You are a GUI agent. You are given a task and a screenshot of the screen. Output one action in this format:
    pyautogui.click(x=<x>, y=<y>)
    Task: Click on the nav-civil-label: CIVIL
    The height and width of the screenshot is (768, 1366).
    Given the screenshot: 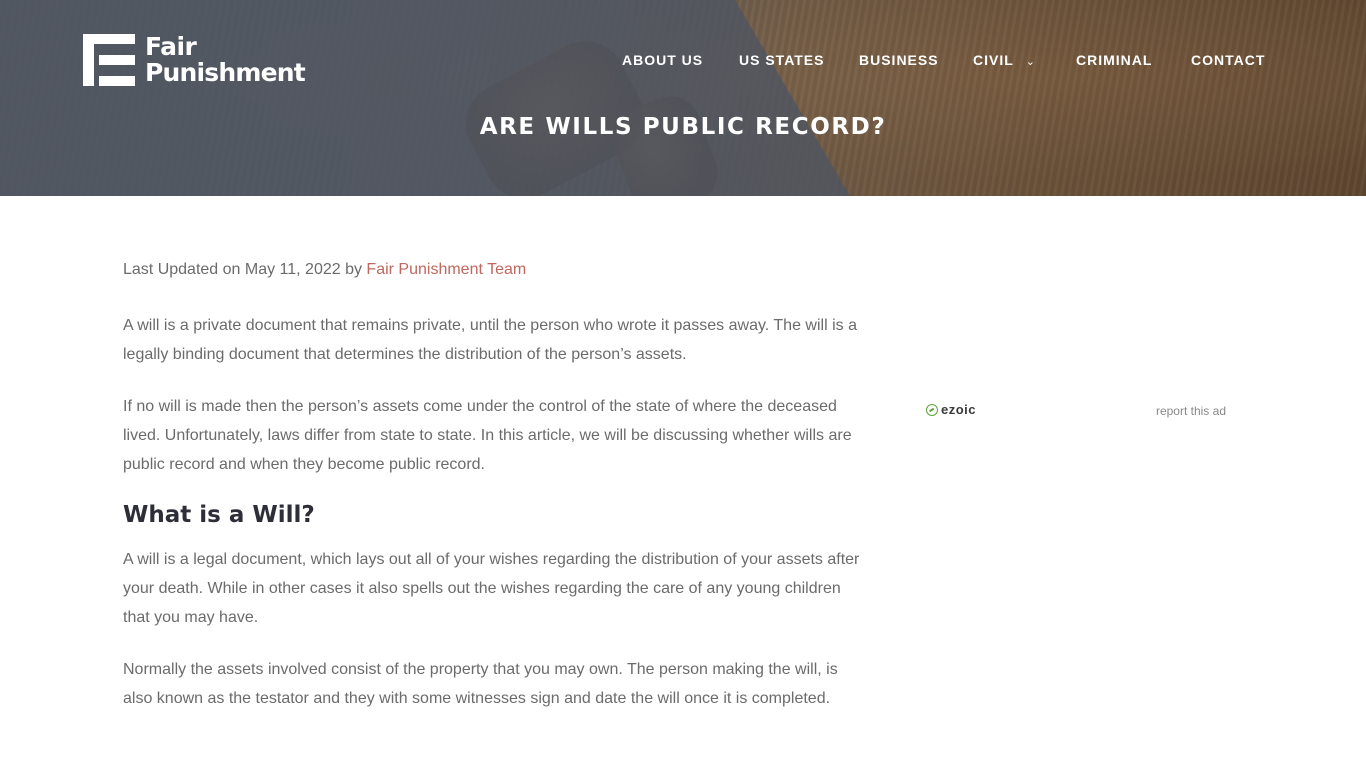 What is the action you would take?
    pyautogui.click(x=993, y=60)
    